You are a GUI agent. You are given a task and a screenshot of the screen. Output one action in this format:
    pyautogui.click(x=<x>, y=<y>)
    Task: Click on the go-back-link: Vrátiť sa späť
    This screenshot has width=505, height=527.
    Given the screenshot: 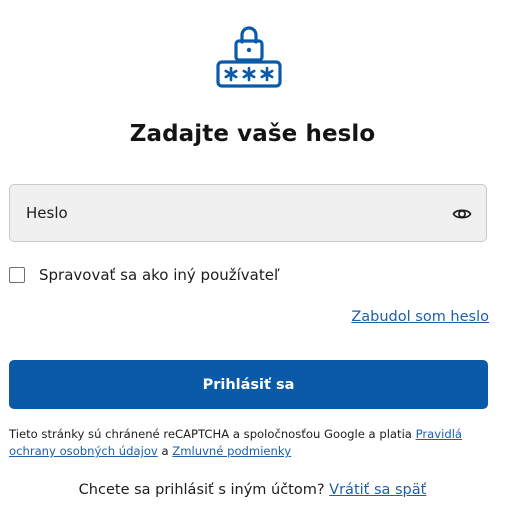 What is the action you would take?
    pyautogui.click(x=377, y=490)
    